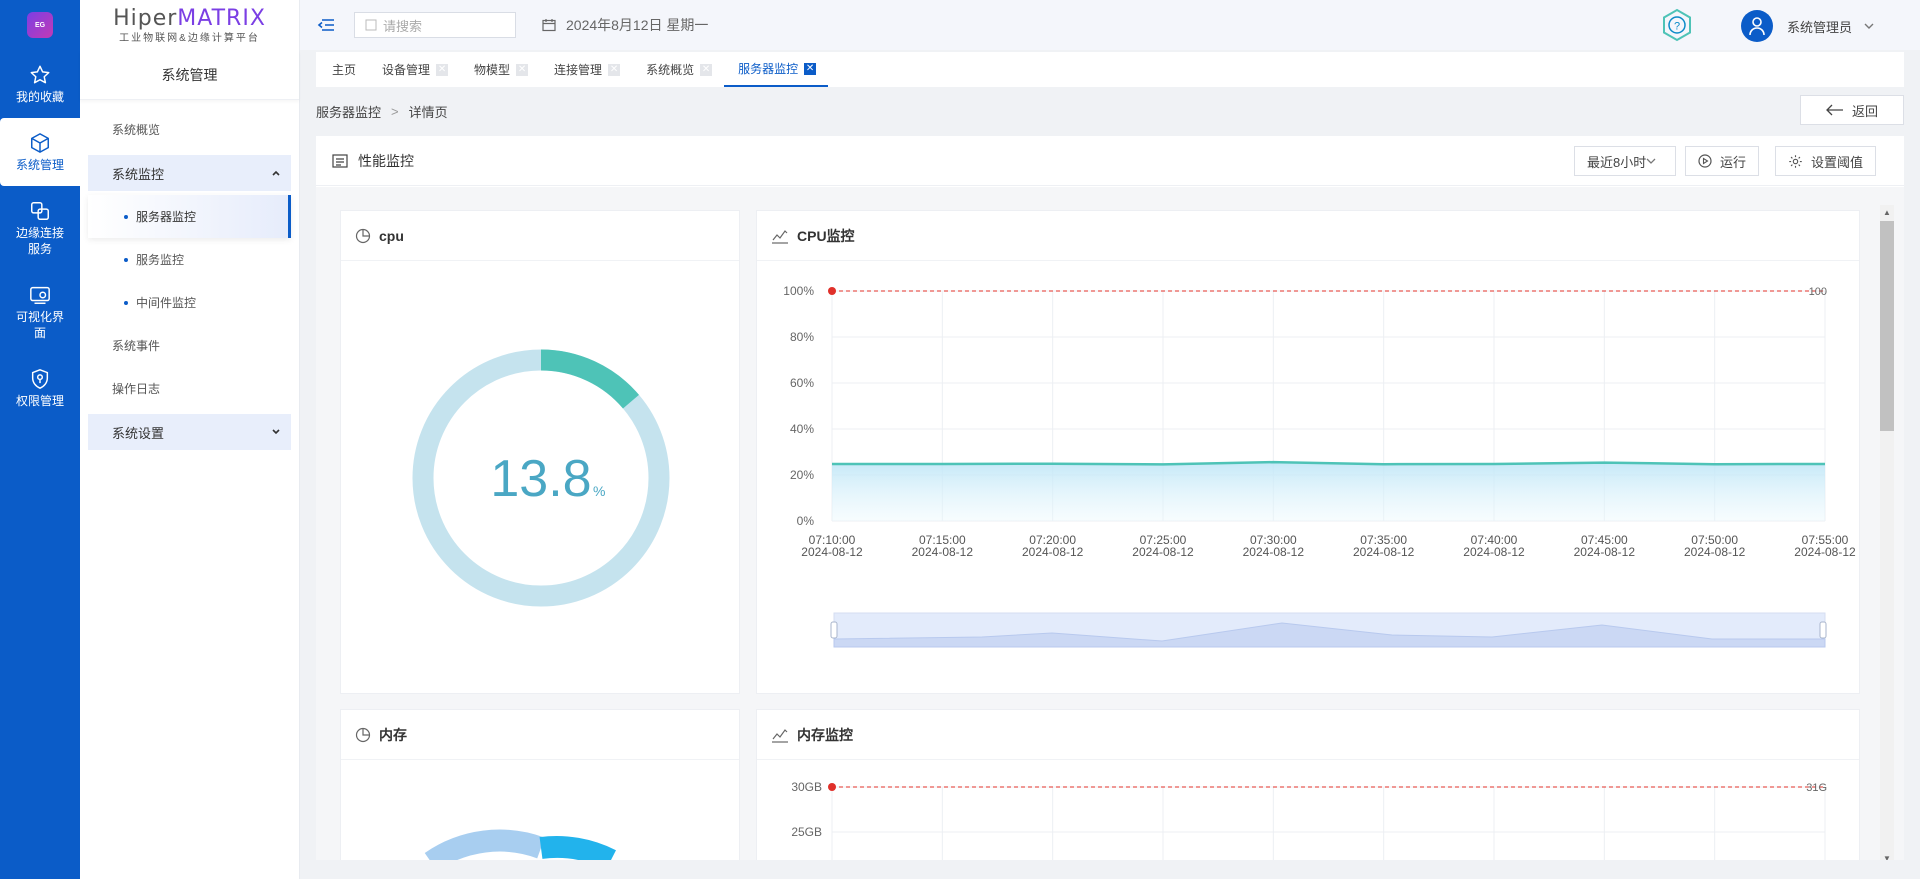 This screenshot has height=879, width=1920. What do you see at coordinates (189, 173) in the screenshot?
I see `sidebar-group-monitor: 系统监控` at bounding box center [189, 173].